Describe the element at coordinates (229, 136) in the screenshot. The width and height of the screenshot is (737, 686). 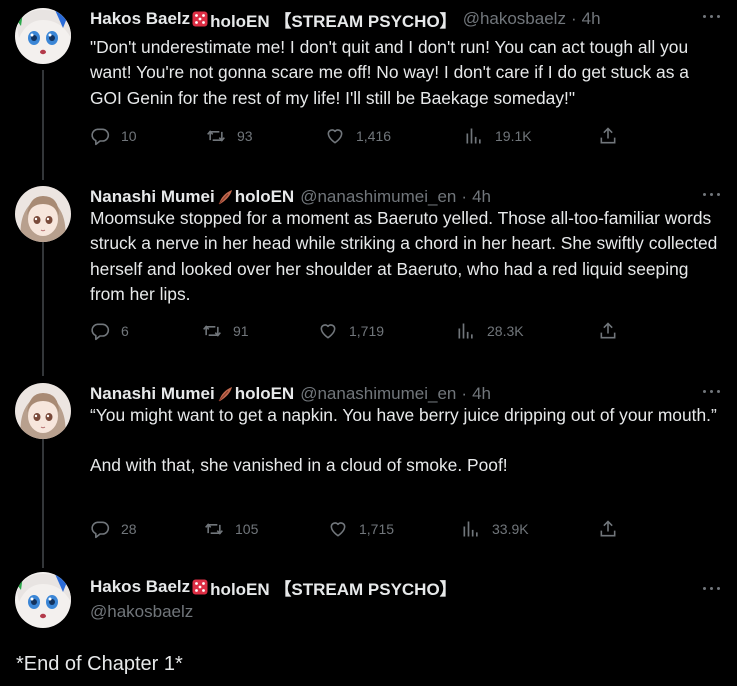
I see `retweet-button: 93` at that location.